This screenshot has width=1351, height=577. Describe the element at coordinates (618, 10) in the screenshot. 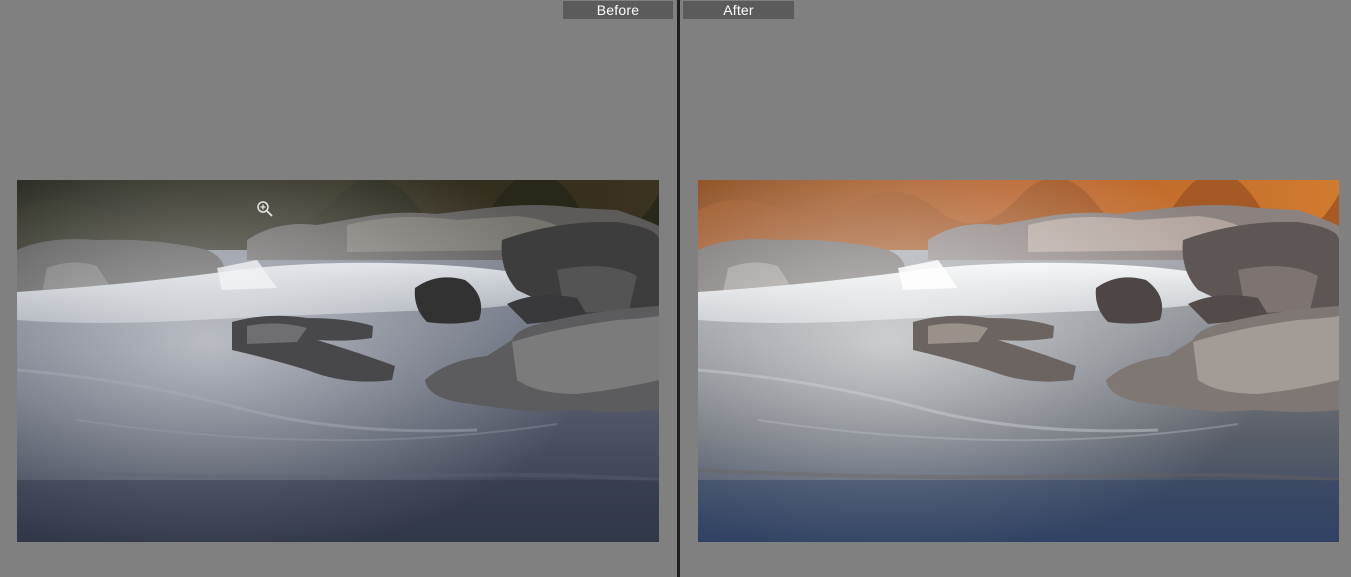

I see `before-label: Before` at that location.